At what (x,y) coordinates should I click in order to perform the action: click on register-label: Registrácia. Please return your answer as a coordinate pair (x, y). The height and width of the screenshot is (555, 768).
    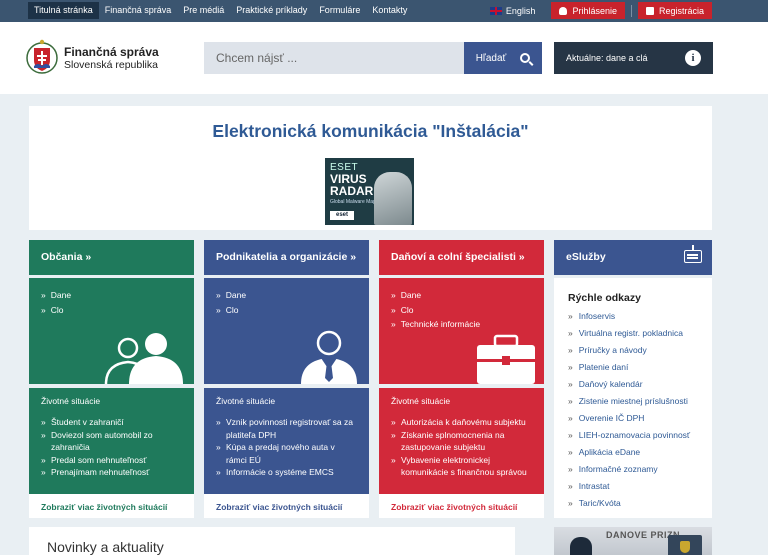
    Looking at the image, I should click on (681, 10).